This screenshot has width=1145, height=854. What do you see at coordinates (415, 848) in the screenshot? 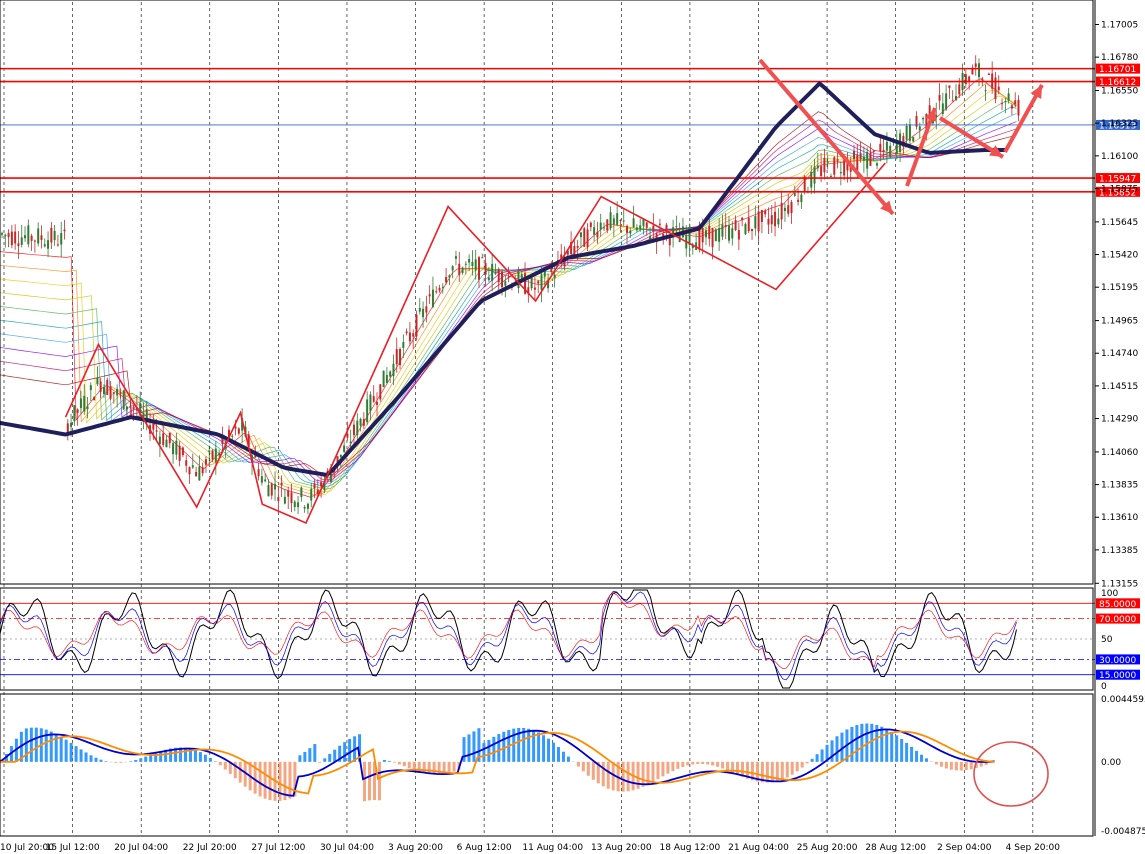
I see `x-tick-label: 3 Aug 20:00` at bounding box center [415, 848].